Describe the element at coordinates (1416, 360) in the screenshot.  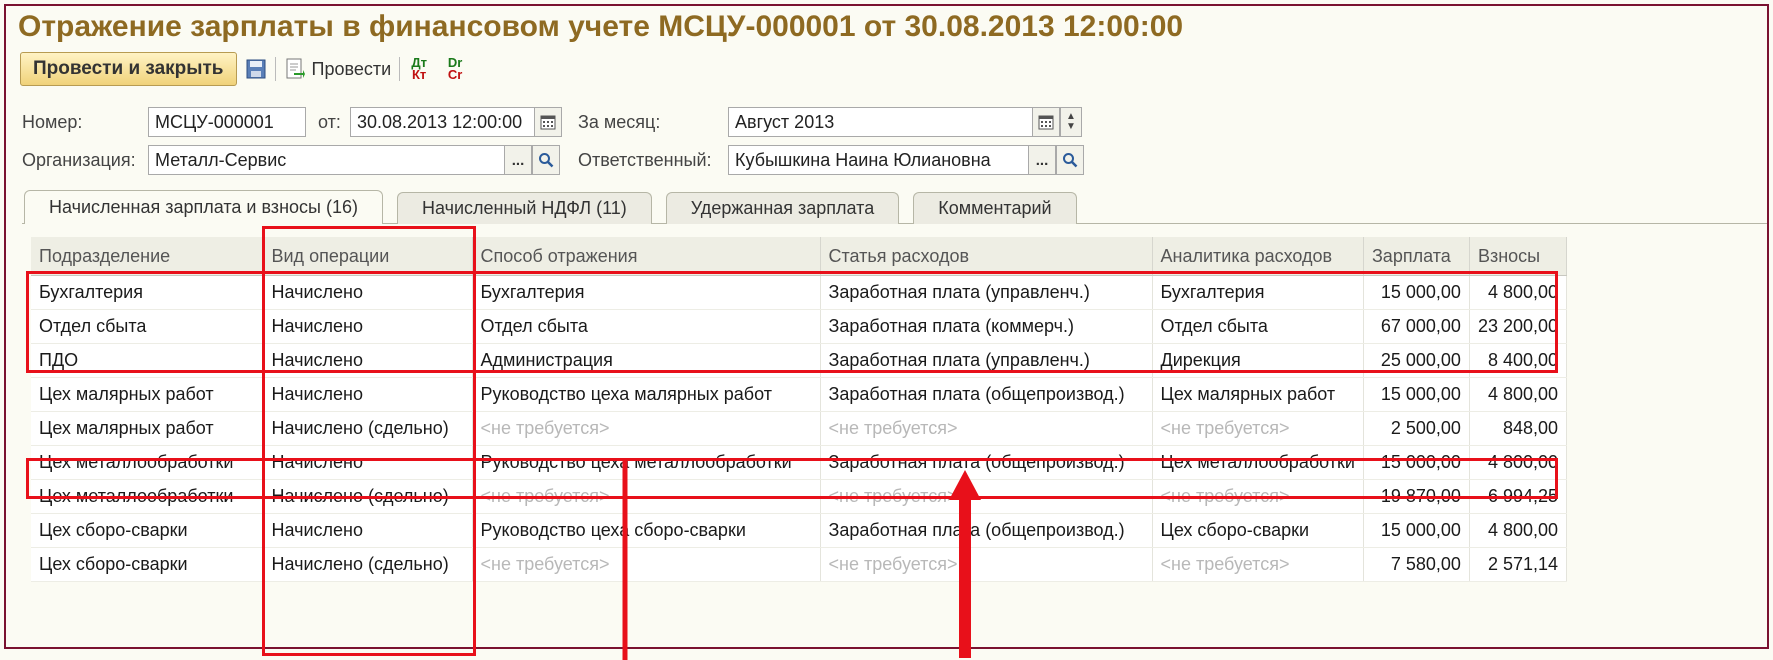
I see `cell-salary: 25 000,00` at that location.